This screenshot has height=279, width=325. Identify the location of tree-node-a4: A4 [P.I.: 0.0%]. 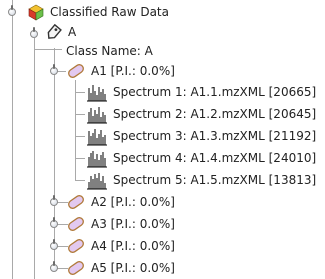
(120, 246).